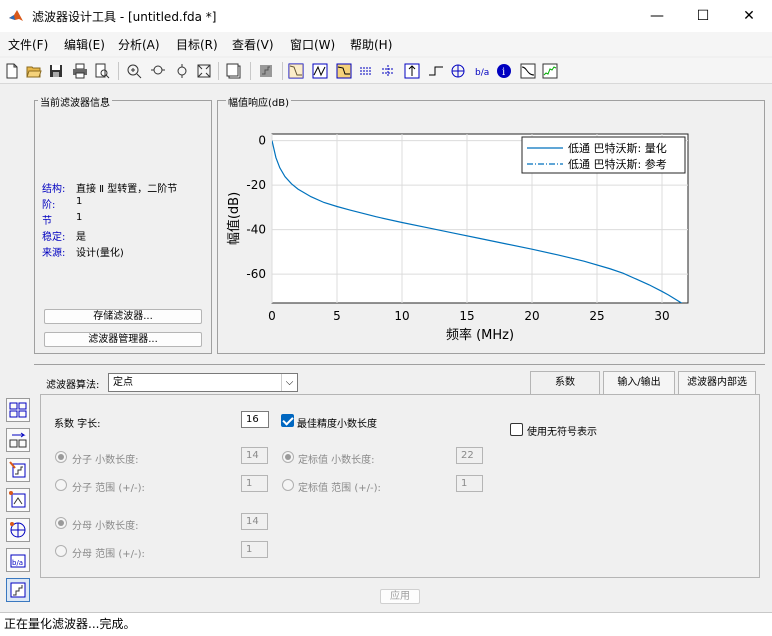 The width and height of the screenshot is (772, 636). Describe the element at coordinates (412, 71) in the screenshot. I see `impulse-response-icon` at that location.